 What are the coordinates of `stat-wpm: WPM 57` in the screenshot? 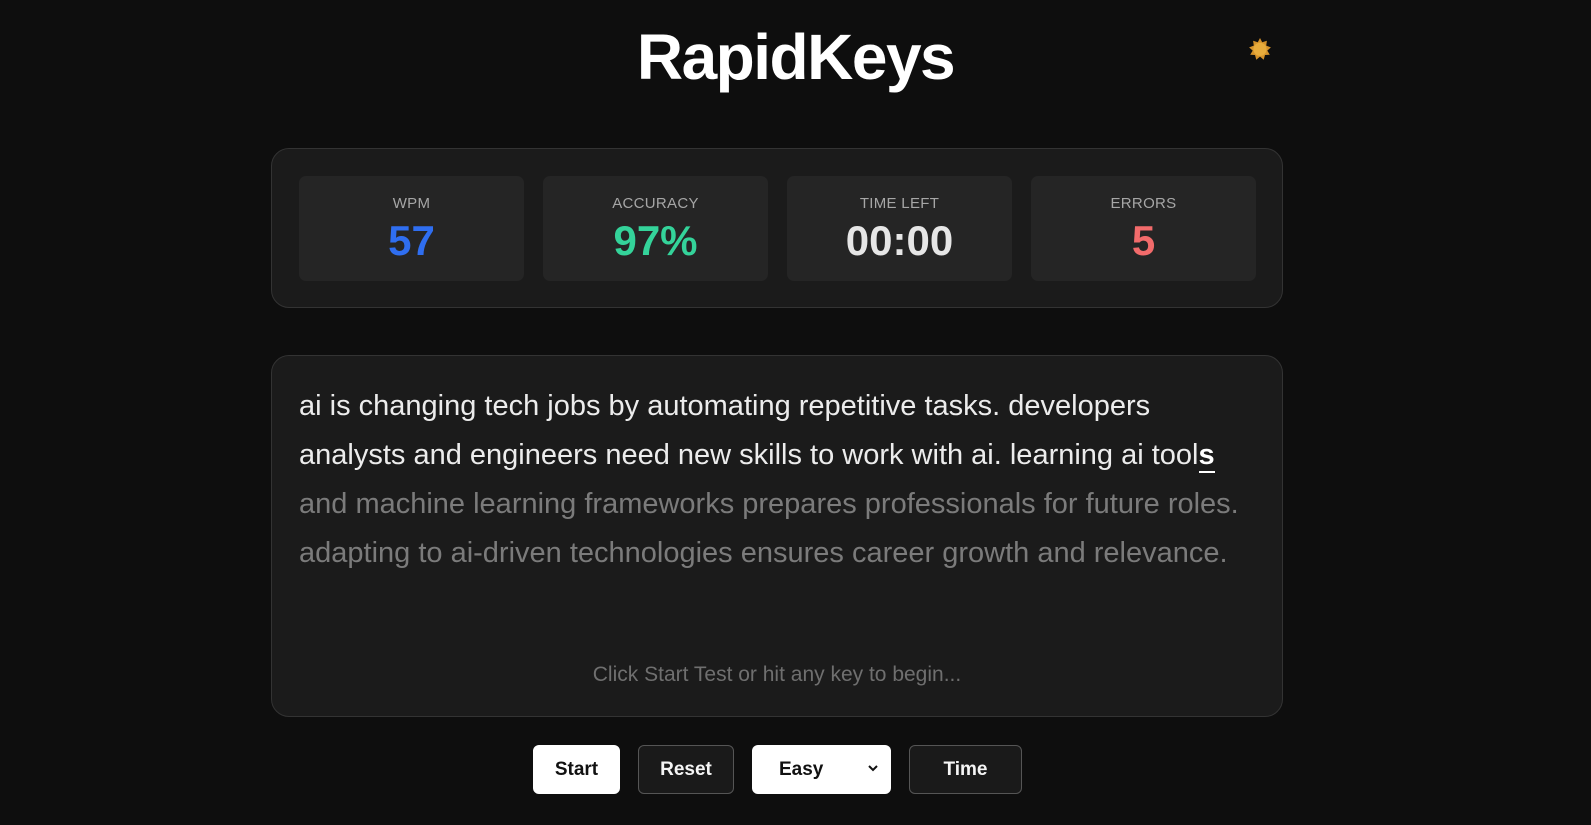 It's located at (411, 228).